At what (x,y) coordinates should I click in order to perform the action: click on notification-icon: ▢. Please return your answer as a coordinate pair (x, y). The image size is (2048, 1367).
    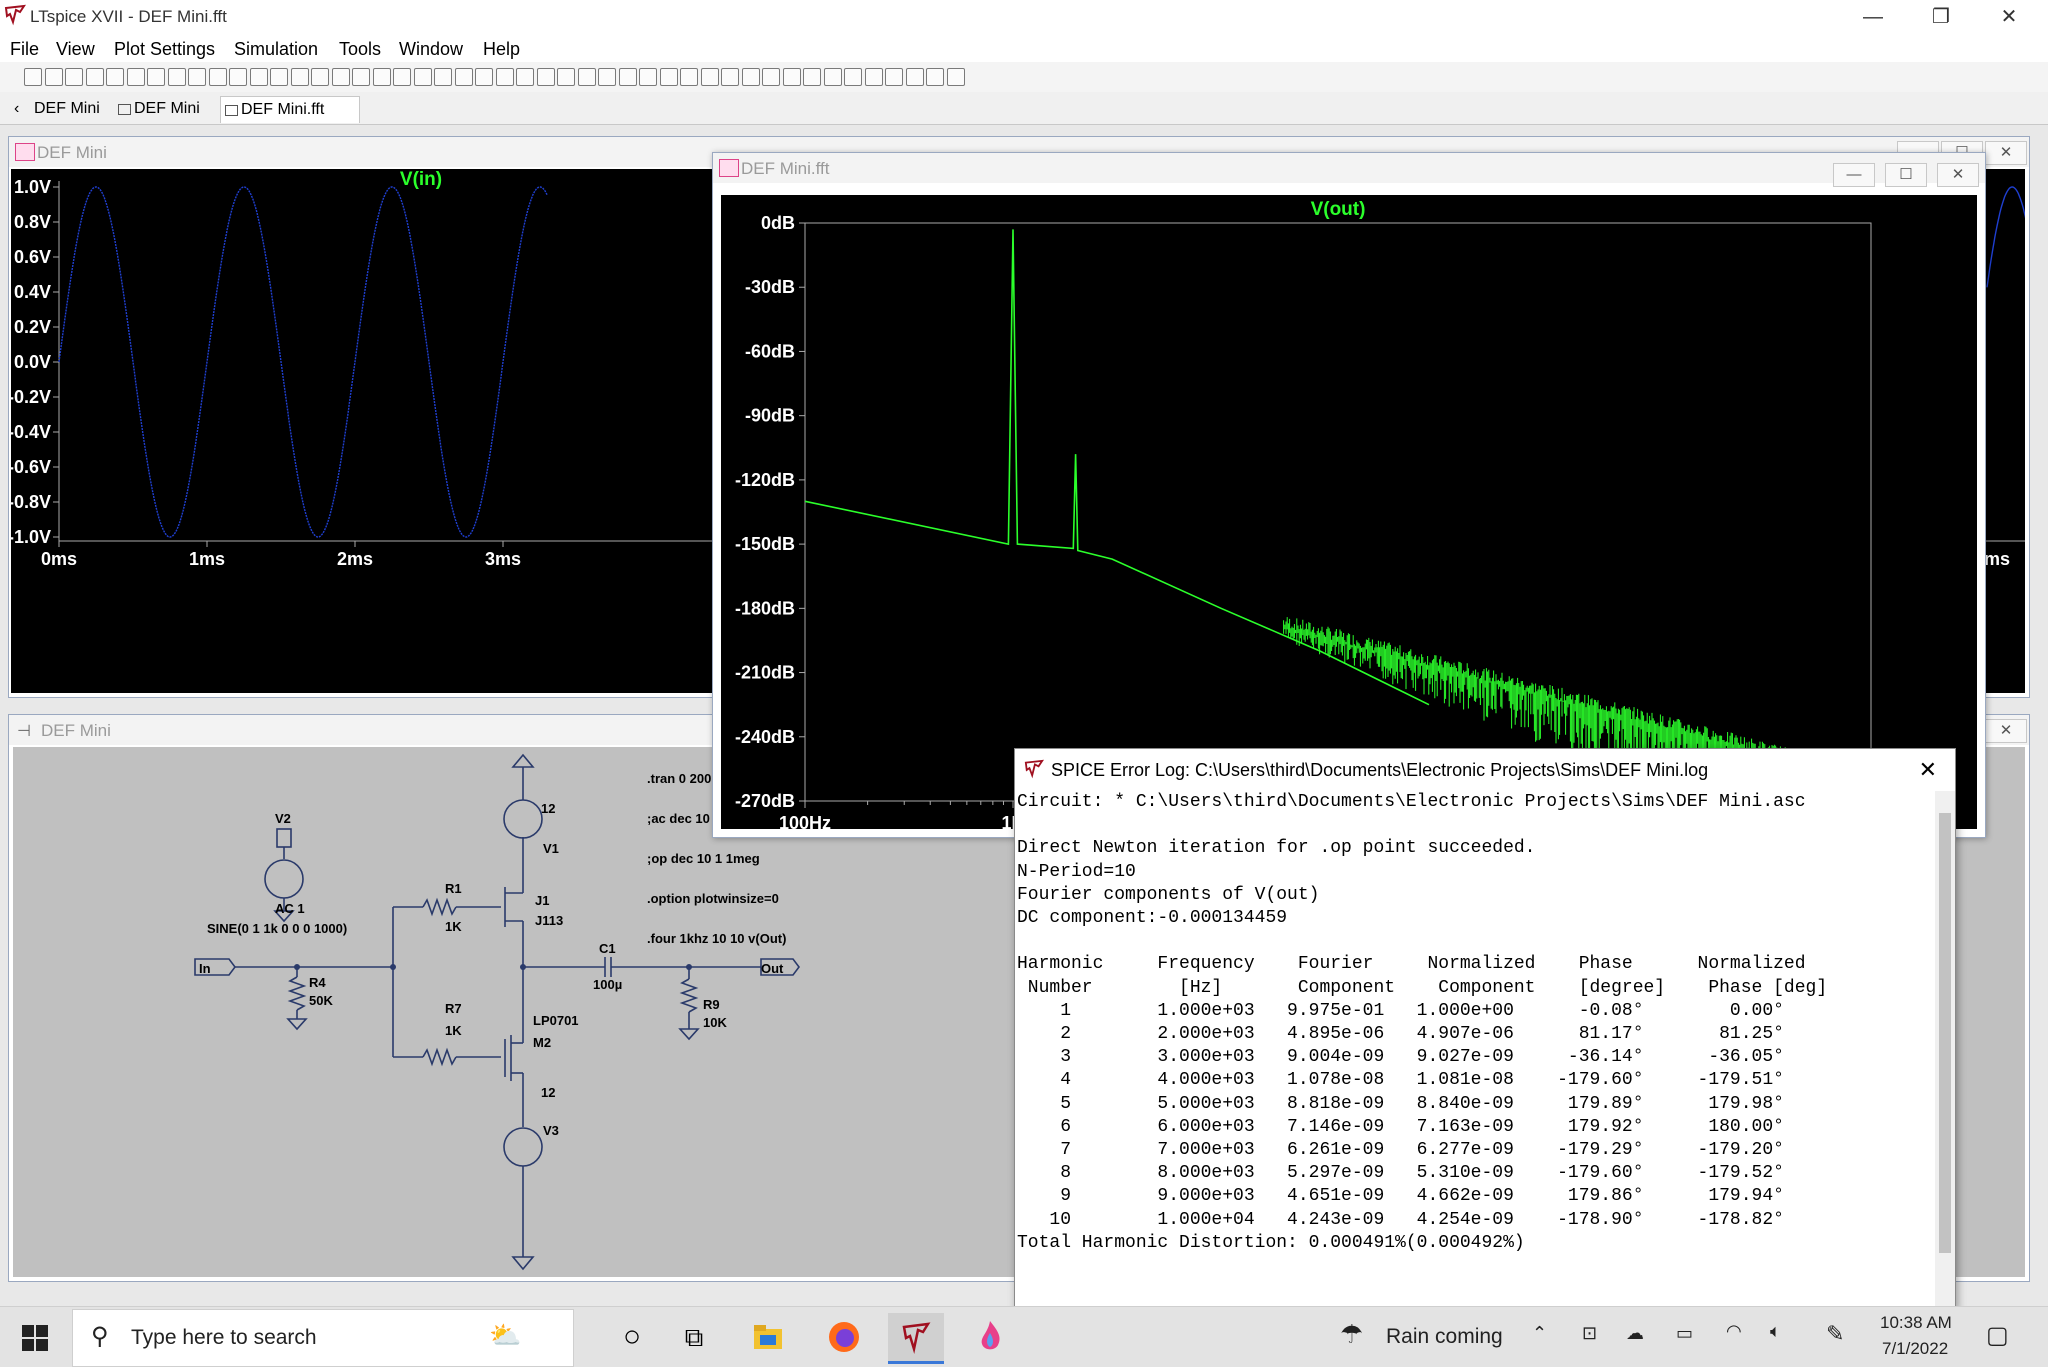
    Looking at the image, I should click on (1997, 1335).